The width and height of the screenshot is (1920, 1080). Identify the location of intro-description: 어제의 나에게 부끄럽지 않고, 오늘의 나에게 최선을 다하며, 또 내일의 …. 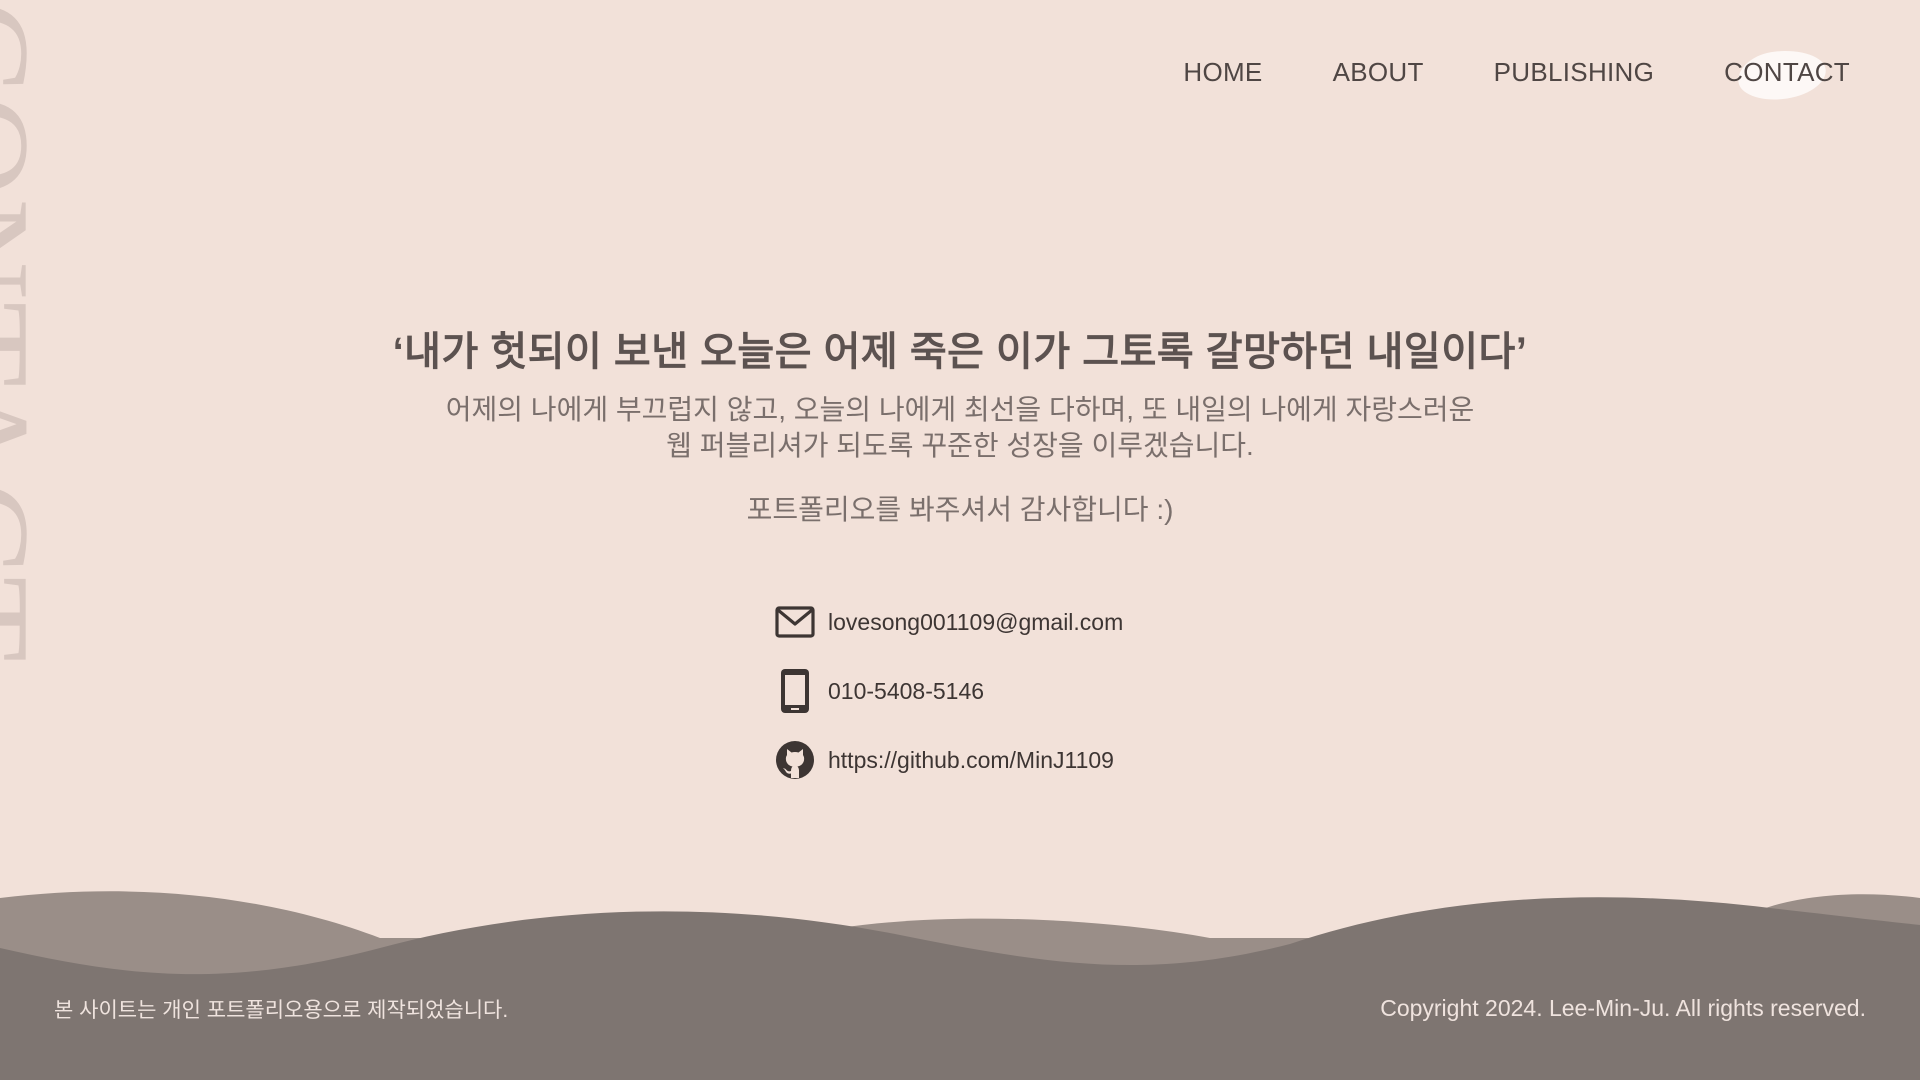
(960, 428).